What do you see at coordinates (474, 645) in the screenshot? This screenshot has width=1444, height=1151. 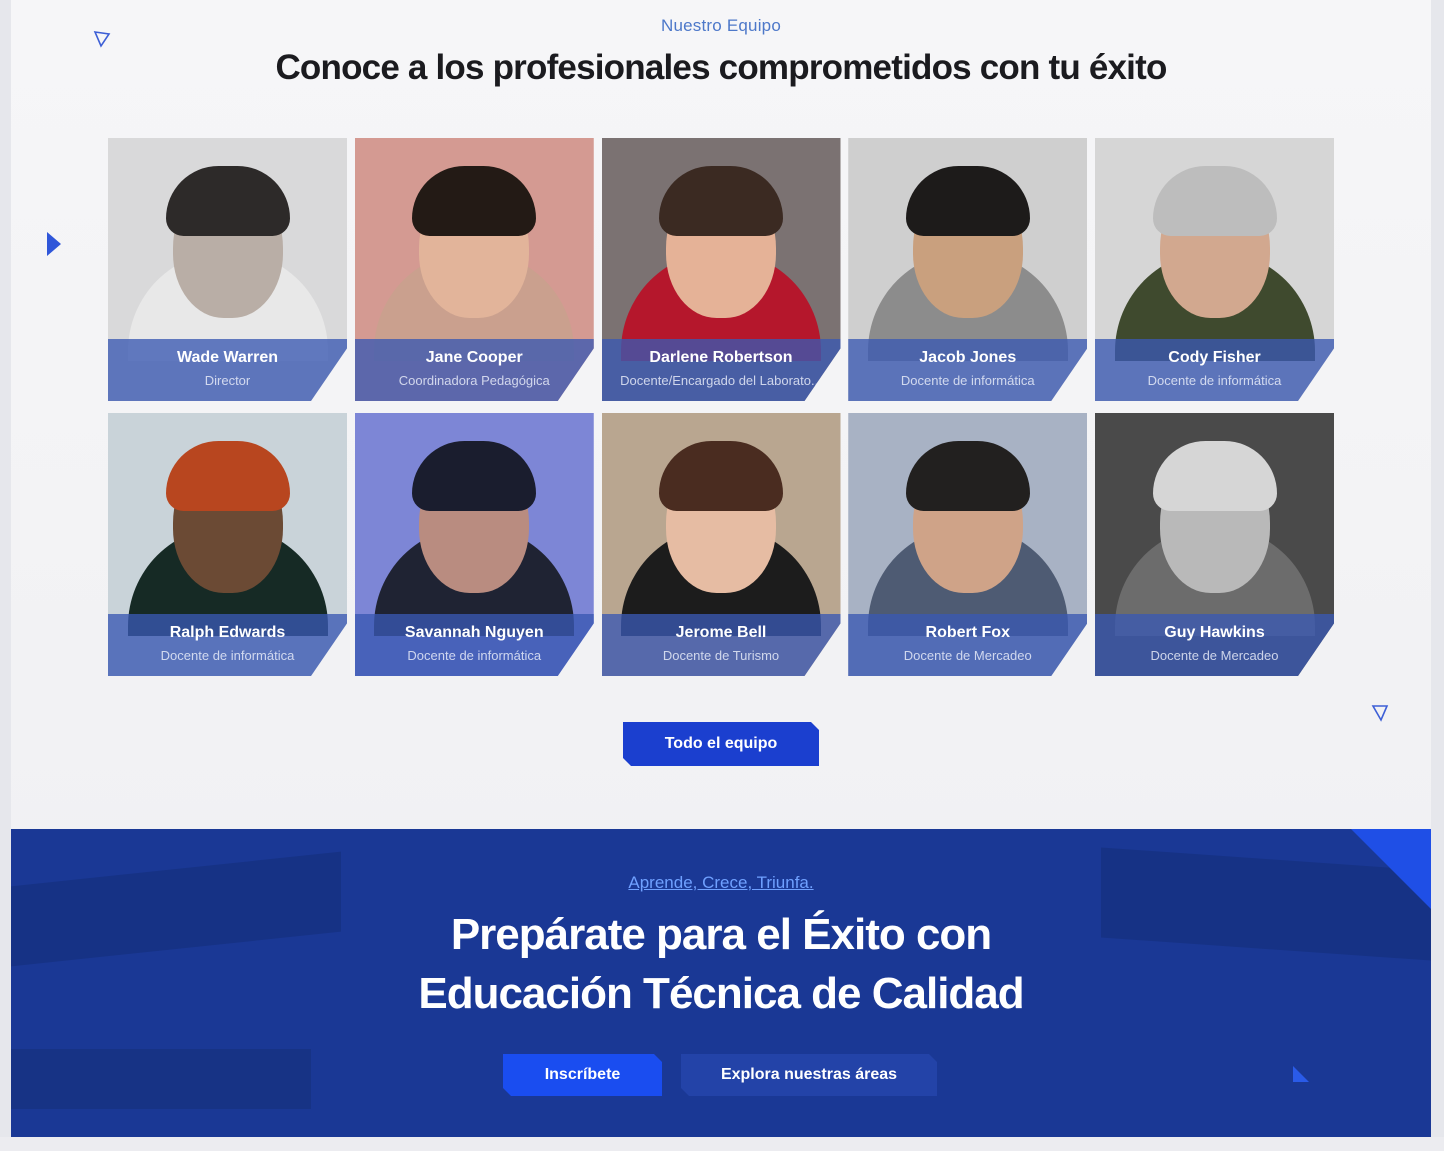 I see `member-caption: Savannah Nguyen Docente de informática` at bounding box center [474, 645].